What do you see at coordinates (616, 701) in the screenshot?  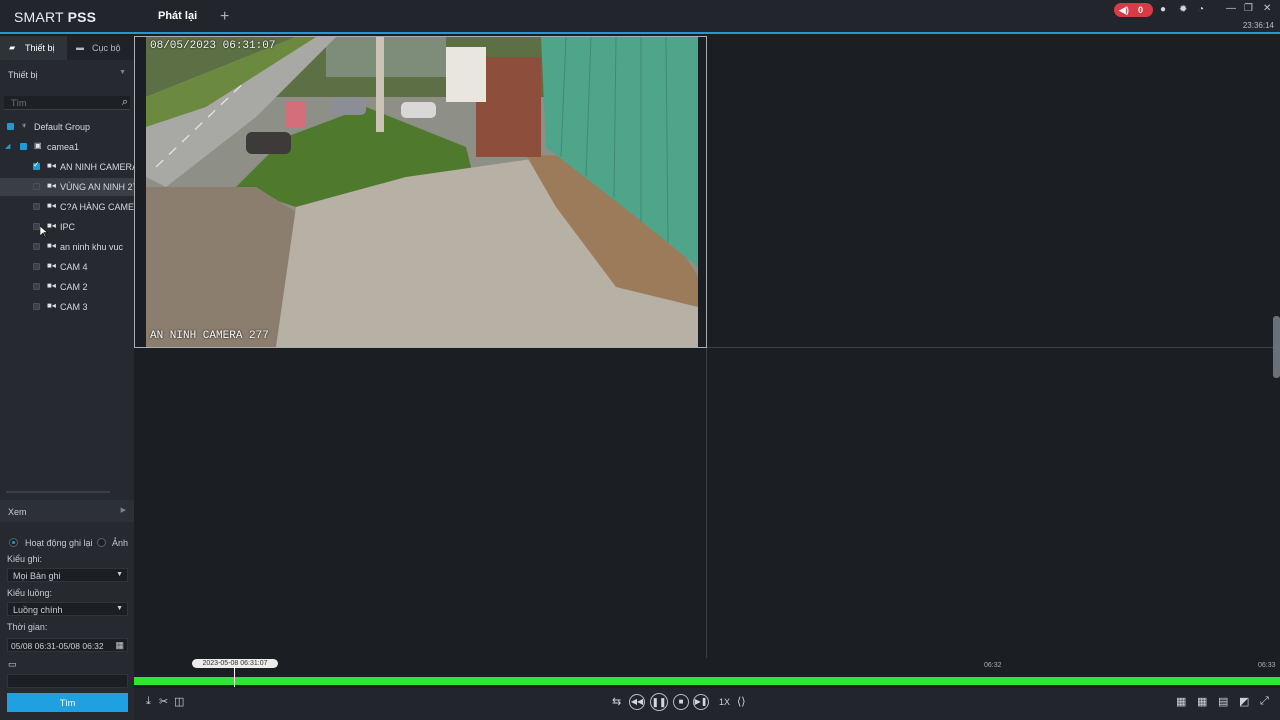 I see `sync-icon: ⇆` at bounding box center [616, 701].